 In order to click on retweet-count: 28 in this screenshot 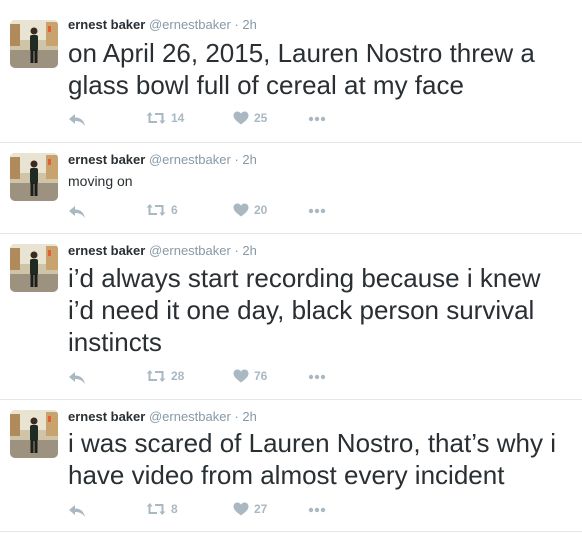, I will do `click(178, 376)`.